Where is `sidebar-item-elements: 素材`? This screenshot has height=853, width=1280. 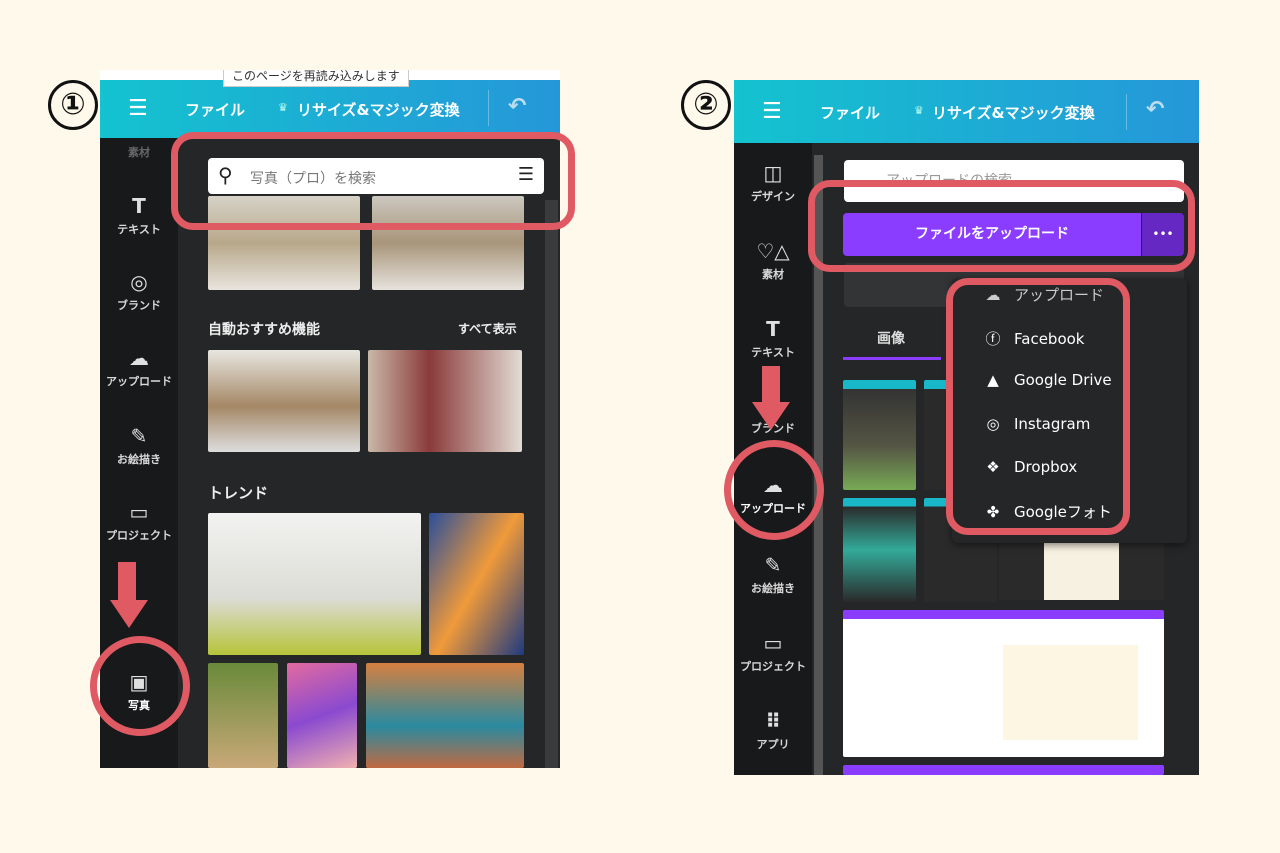 sidebar-item-elements: 素材 is located at coordinates (139, 152).